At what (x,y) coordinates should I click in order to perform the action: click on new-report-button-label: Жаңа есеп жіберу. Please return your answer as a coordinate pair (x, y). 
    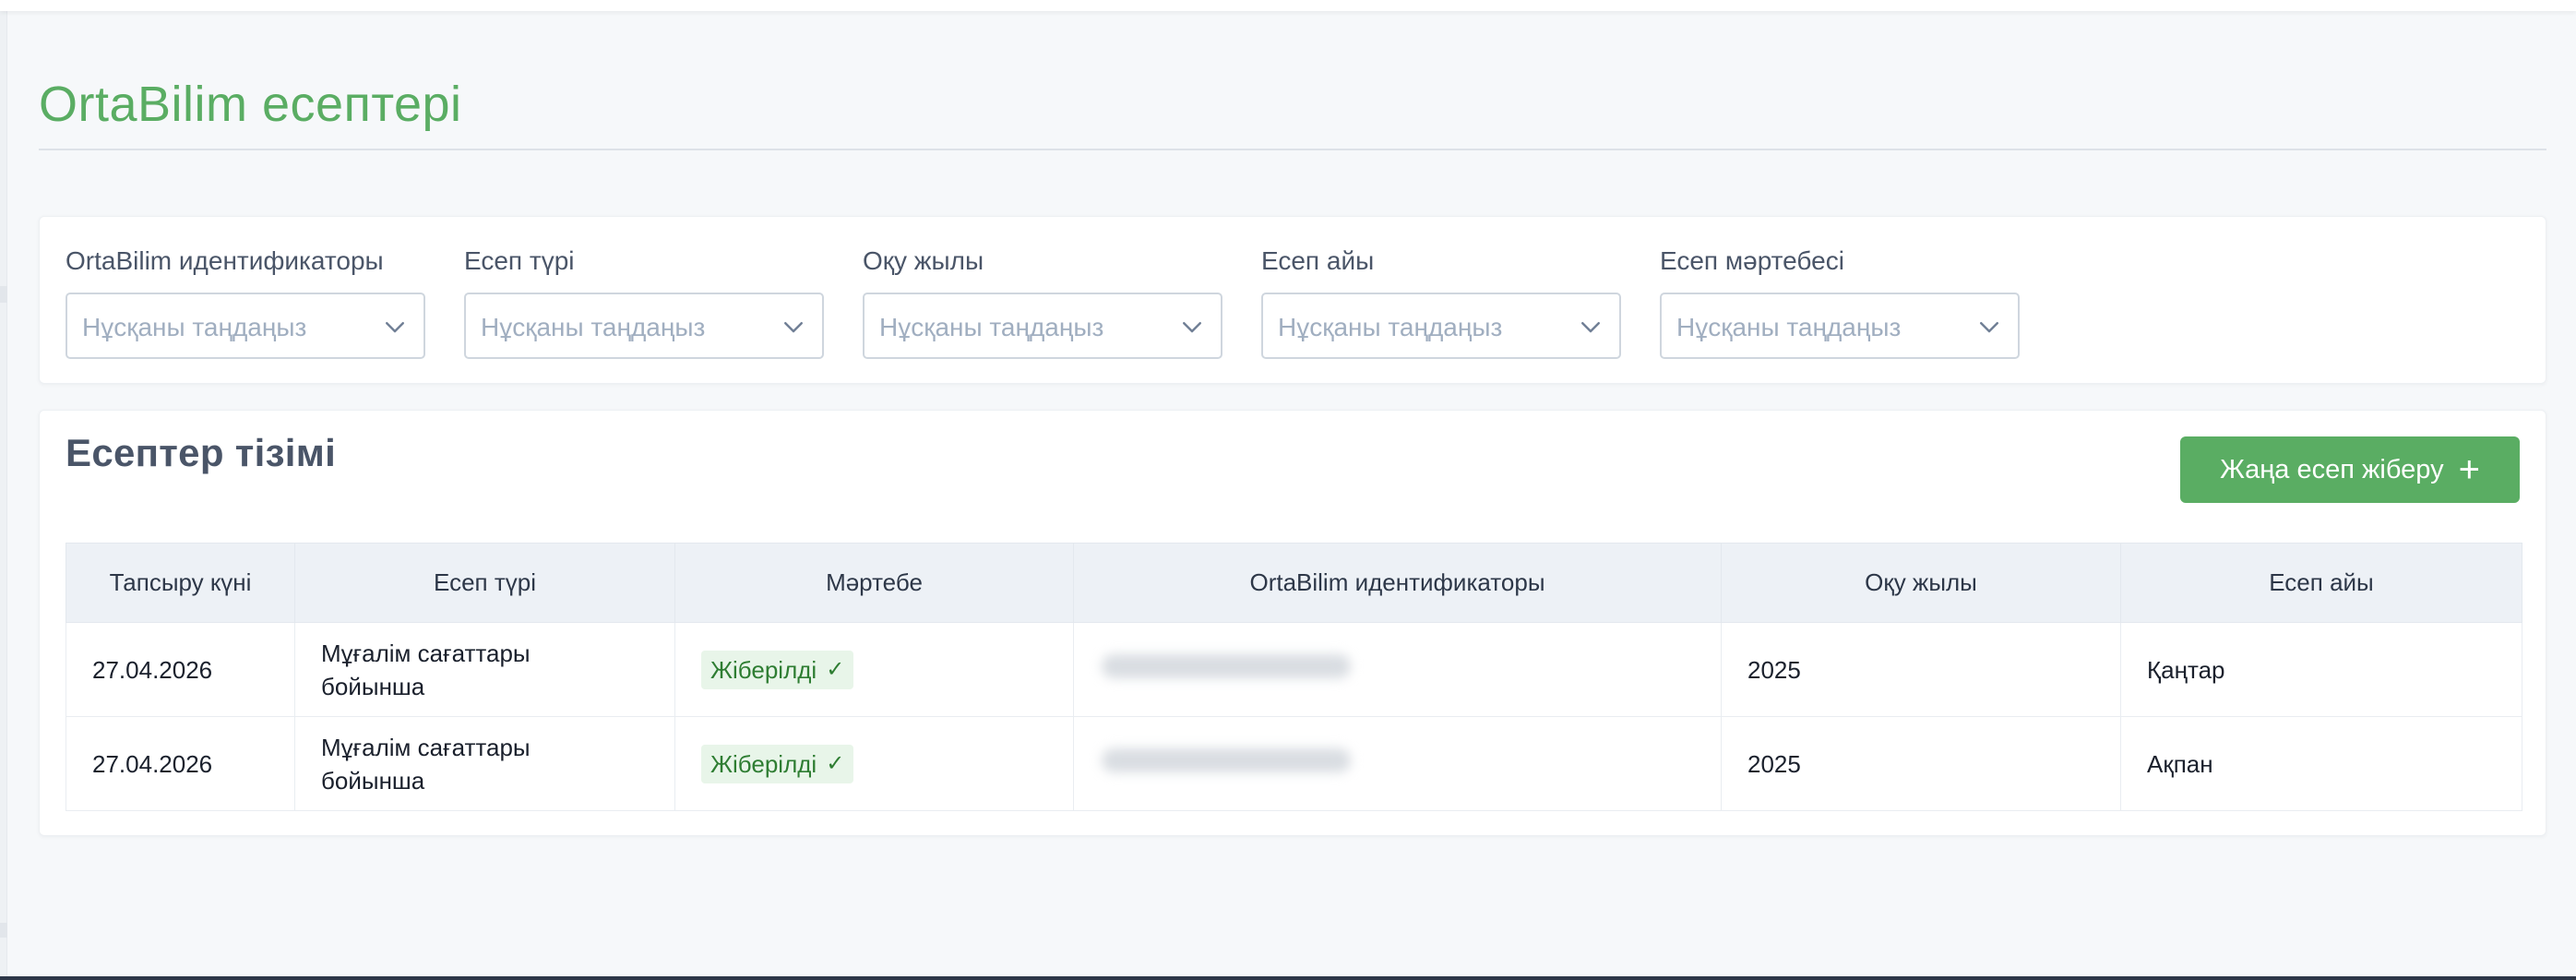
    Looking at the image, I should click on (2332, 469).